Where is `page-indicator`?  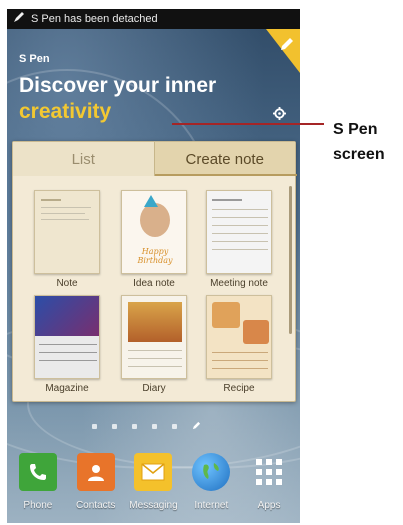
page-indicator is located at coordinates (146, 426).